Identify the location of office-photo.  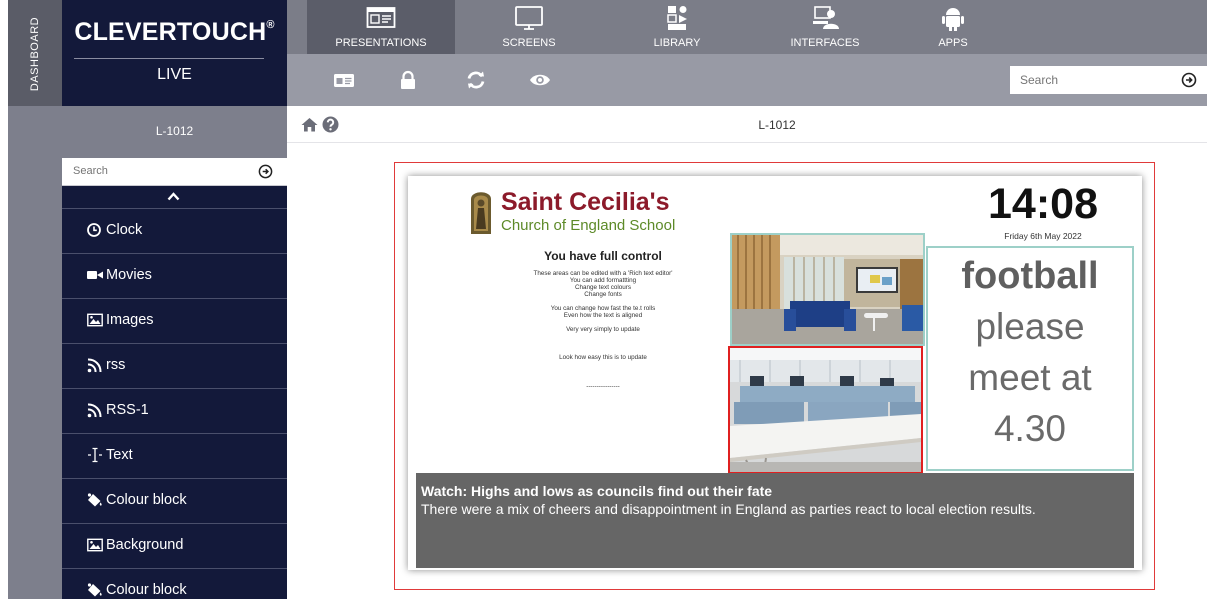
(825, 410).